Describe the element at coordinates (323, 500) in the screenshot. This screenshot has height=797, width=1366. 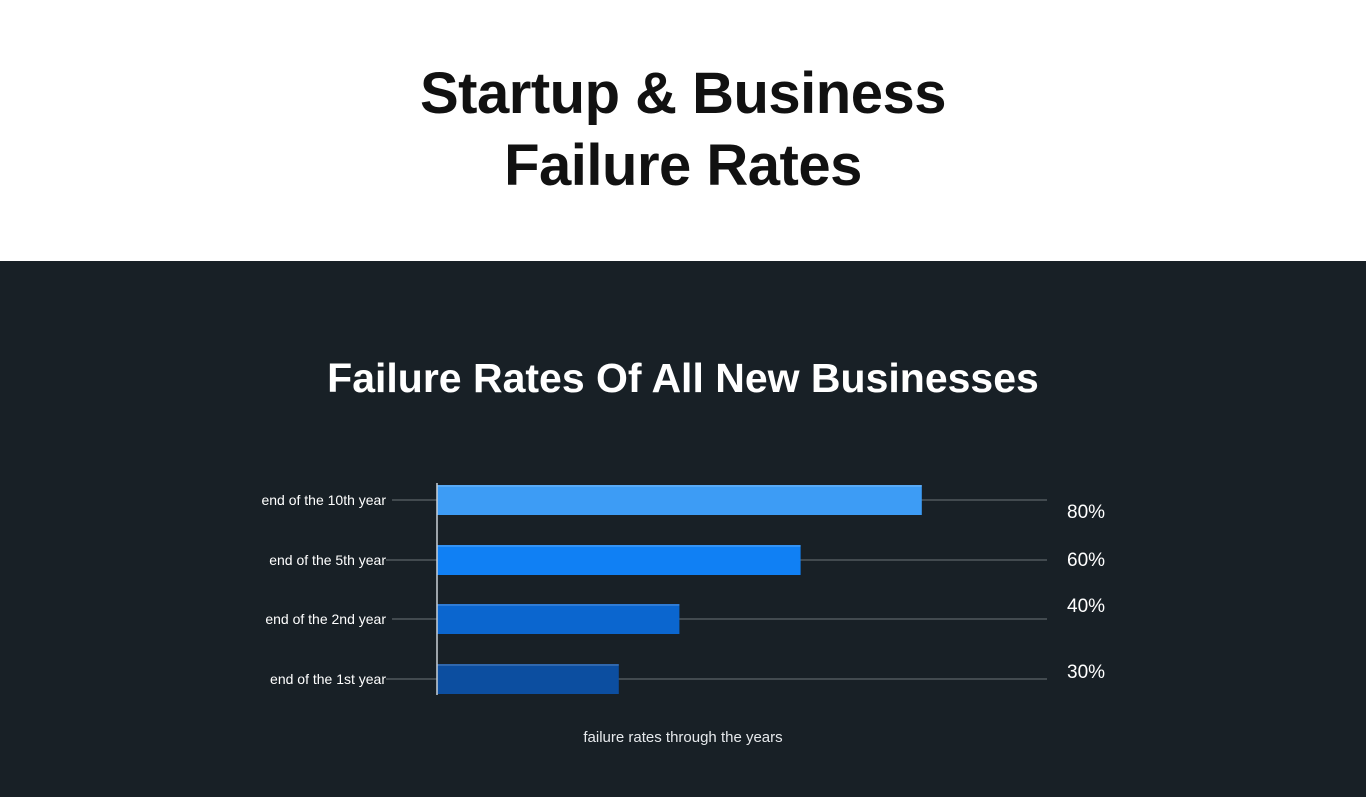
I see `category-label: end of the 10th year` at that location.